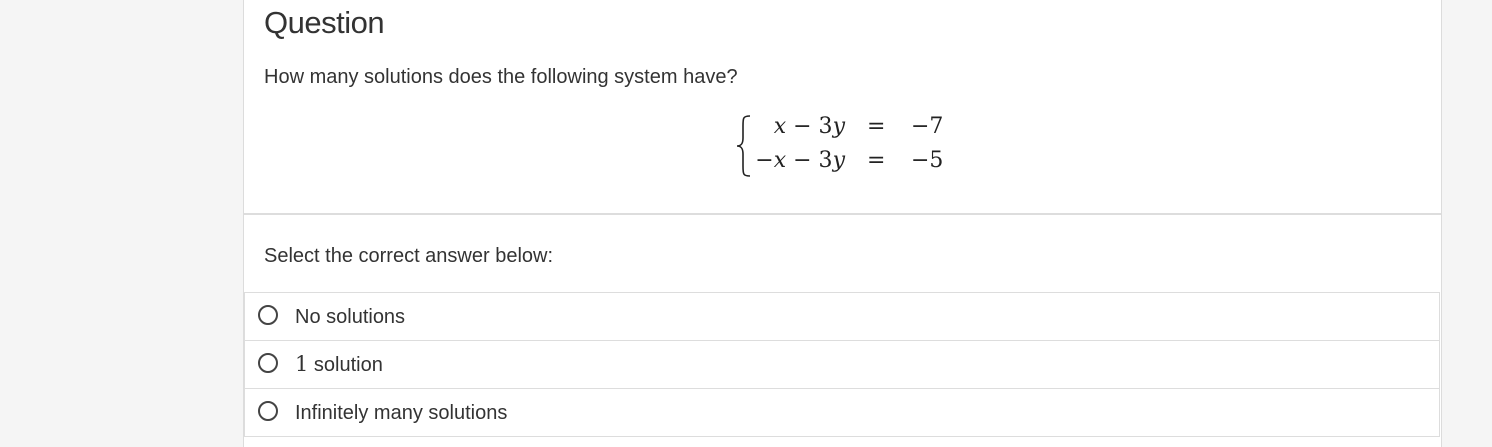 This screenshot has height=447, width=1492. Describe the element at coordinates (800, 160) in the screenshot. I see `equation-lhs: −x − 3y` at that location.